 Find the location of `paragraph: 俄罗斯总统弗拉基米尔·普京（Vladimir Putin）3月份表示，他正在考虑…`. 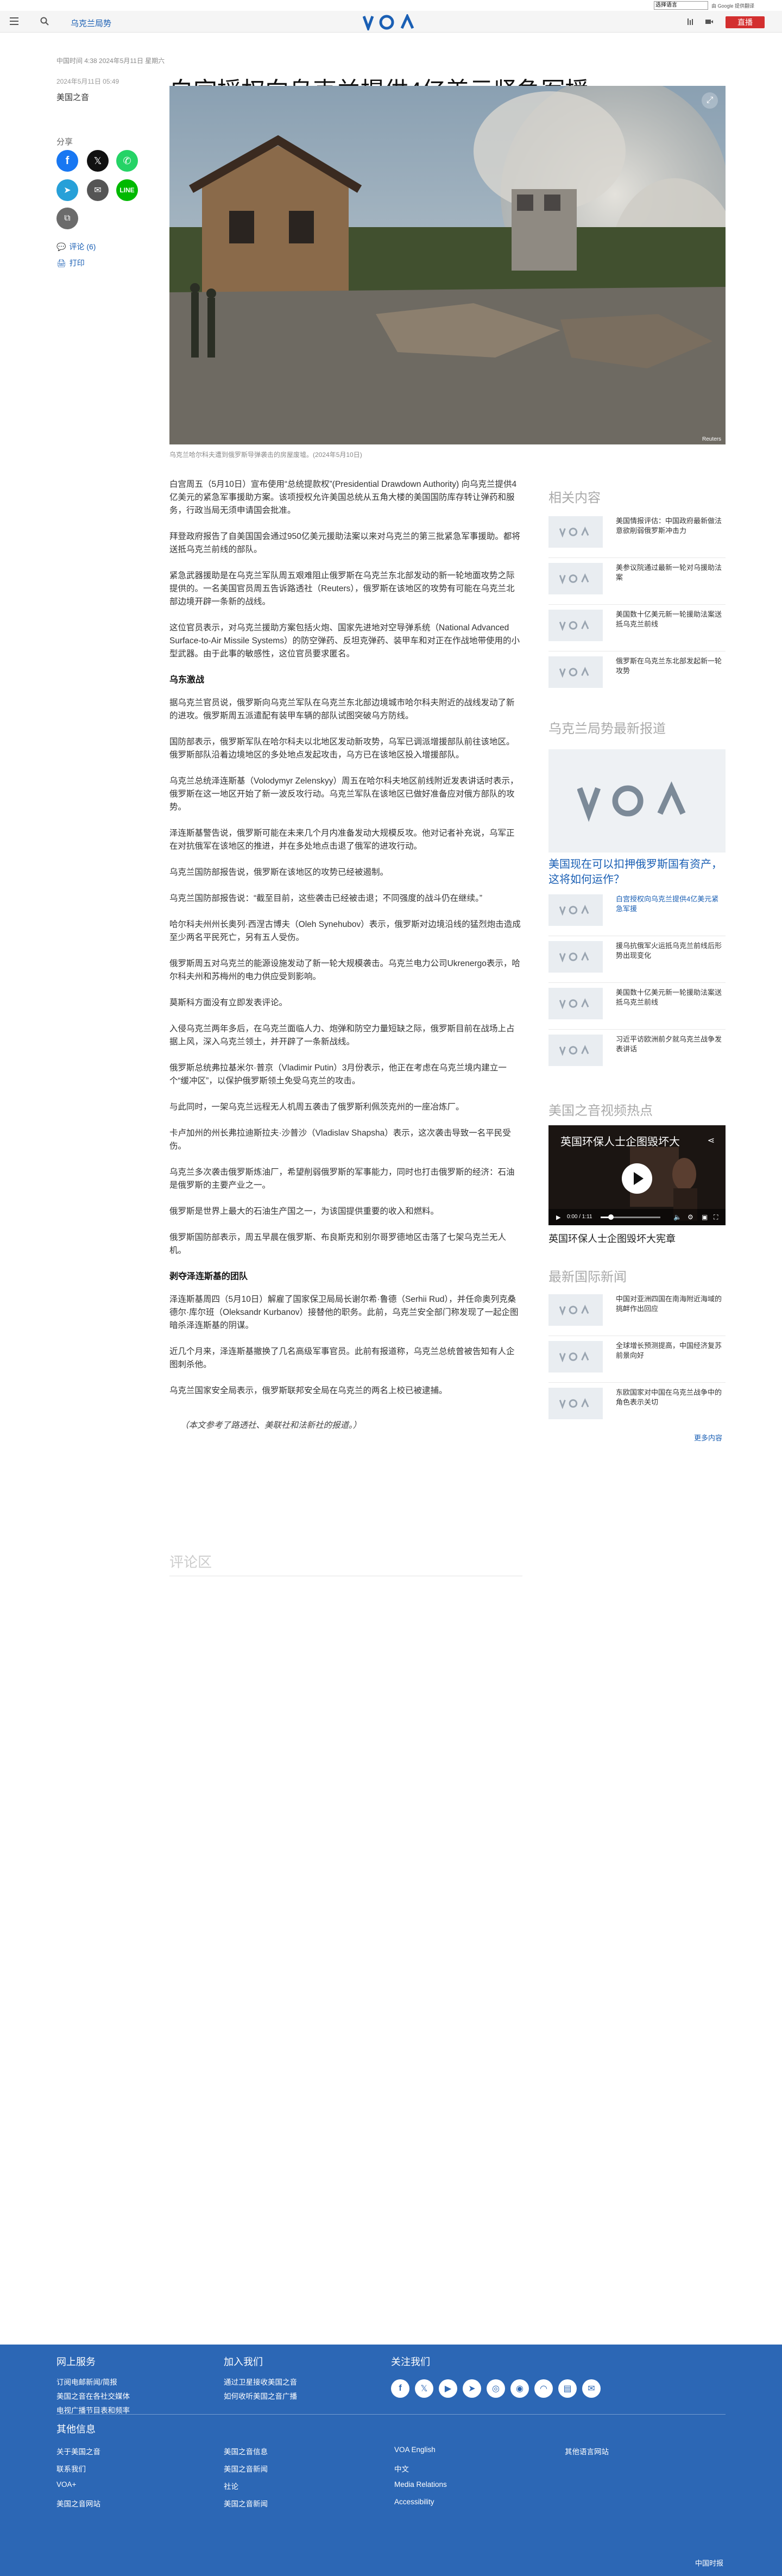

paragraph: 俄罗斯总统弗拉基米尔·普京（Vladimir Putin）3月份表示，他正在考虑… is located at coordinates (338, 1074).